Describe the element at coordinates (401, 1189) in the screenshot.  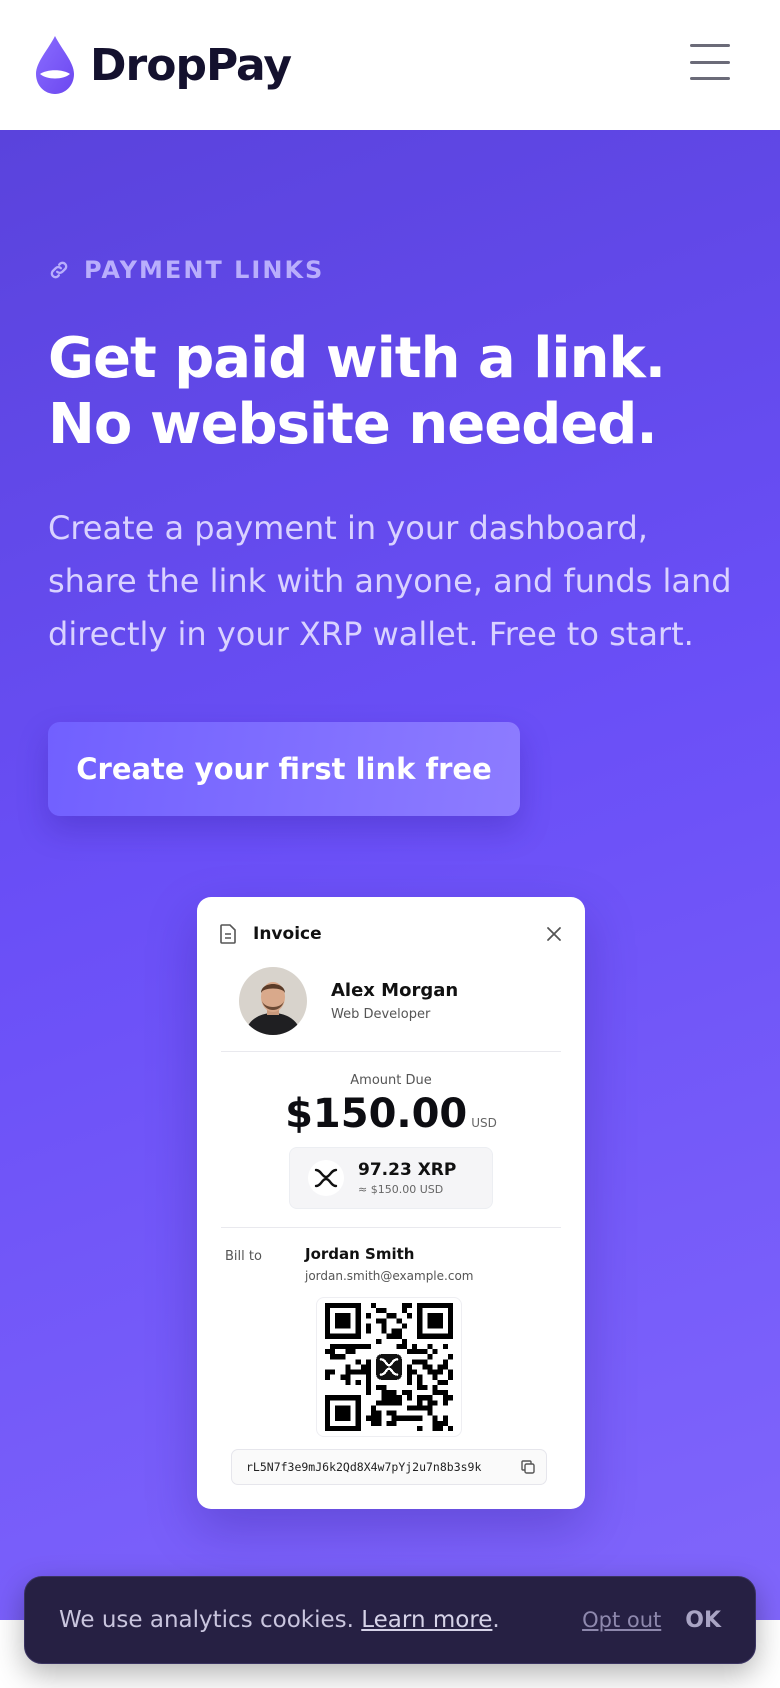
I see `xrp-usd-equivalent: ≈ $150.00 USD` at that location.